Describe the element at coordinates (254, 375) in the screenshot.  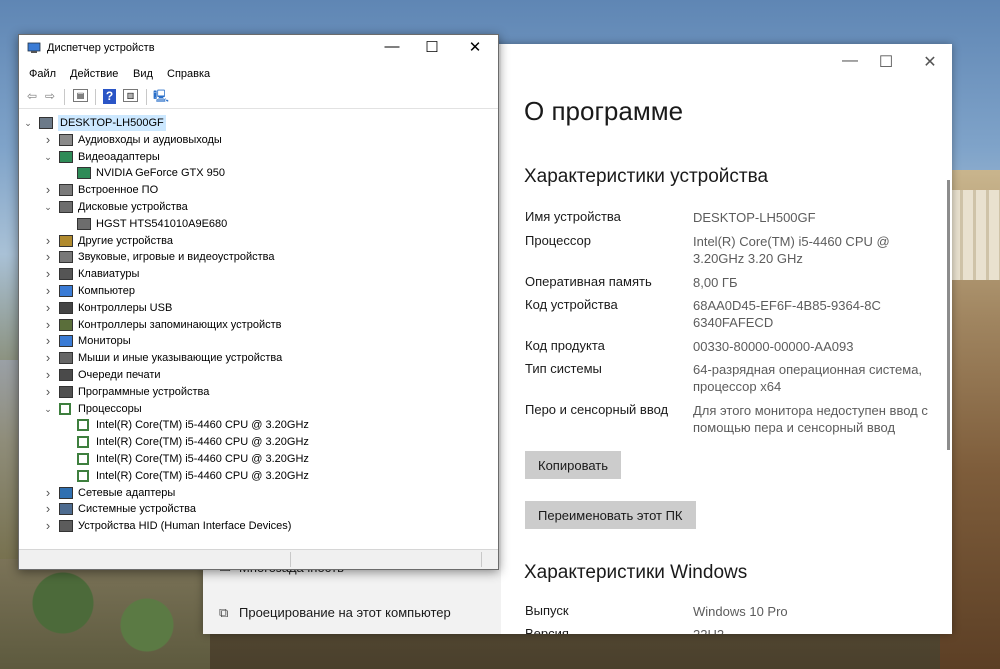
I see `tree-item: › Очереди печати` at that location.